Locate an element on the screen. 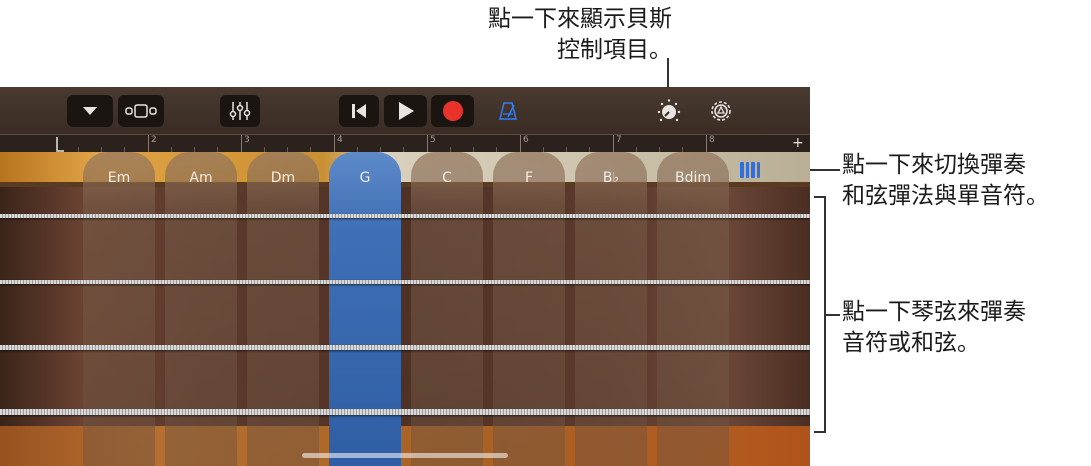  leader-line is located at coordinates (833, 315).